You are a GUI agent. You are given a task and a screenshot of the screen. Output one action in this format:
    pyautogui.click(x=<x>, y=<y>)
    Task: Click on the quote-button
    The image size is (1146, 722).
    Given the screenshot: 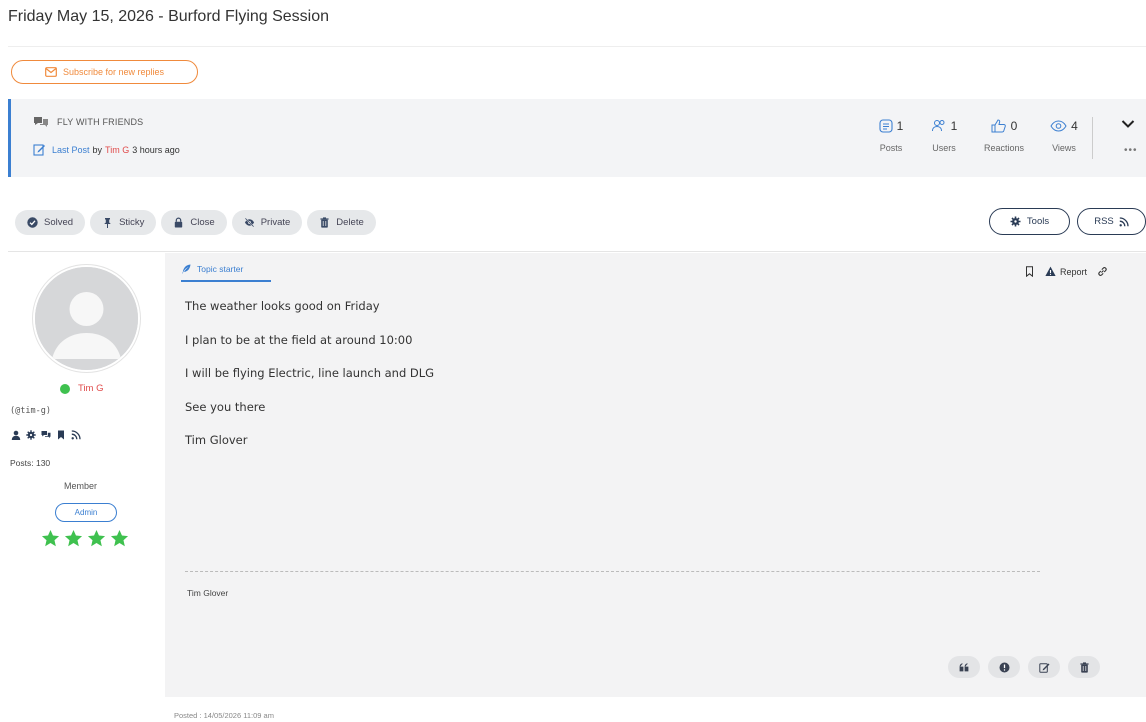 What is the action you would take?
    pyautogui.click(x=964, y=667)
    